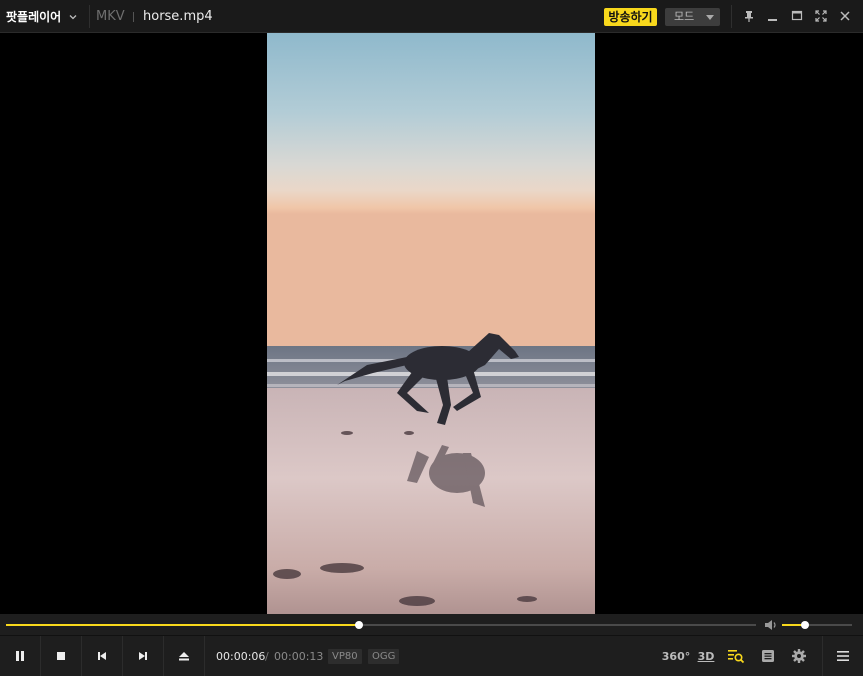  I want to click on playlist-icon, so click(768, 656).